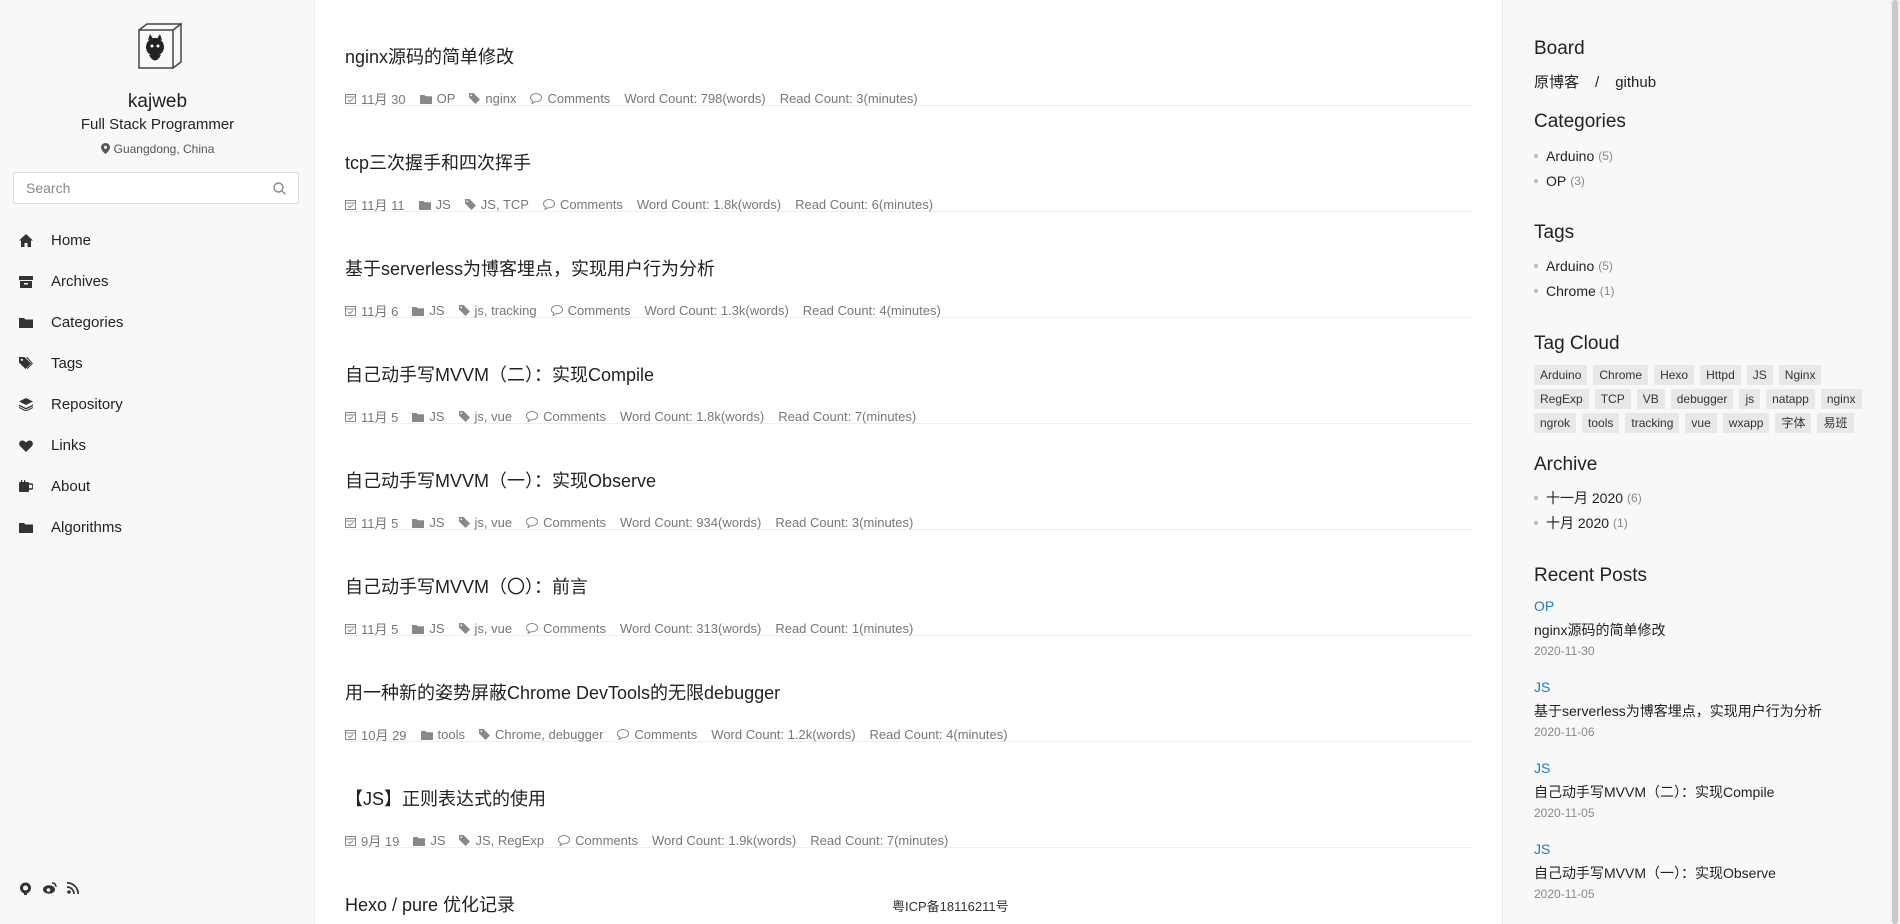 The height and width of the screenshot is (924, 1900). I want to click on nav-item-home: Home, so click(157, 240).